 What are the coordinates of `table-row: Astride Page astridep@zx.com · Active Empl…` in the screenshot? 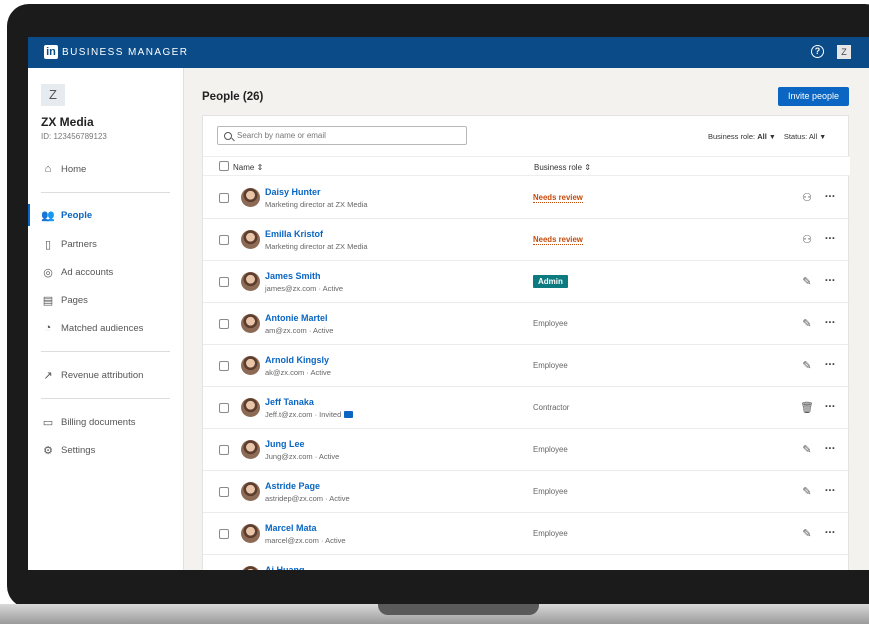 It's located at (526, 492).